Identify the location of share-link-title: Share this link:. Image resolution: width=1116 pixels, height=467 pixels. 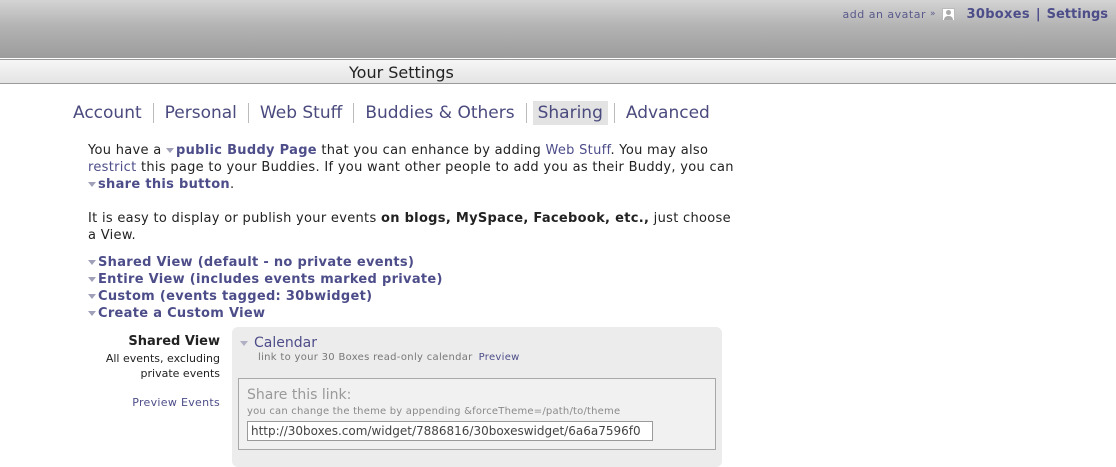
(299, 395).